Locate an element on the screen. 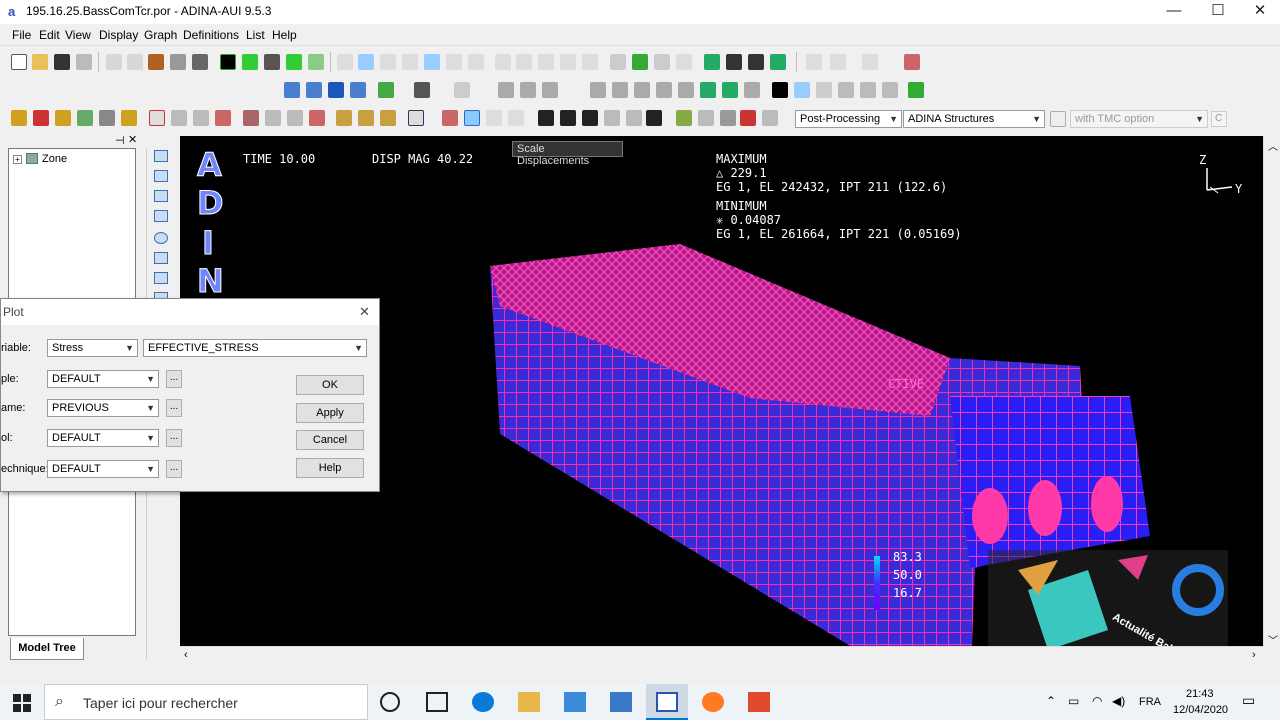  shape-2-icon is located at coordinates (314, 90).